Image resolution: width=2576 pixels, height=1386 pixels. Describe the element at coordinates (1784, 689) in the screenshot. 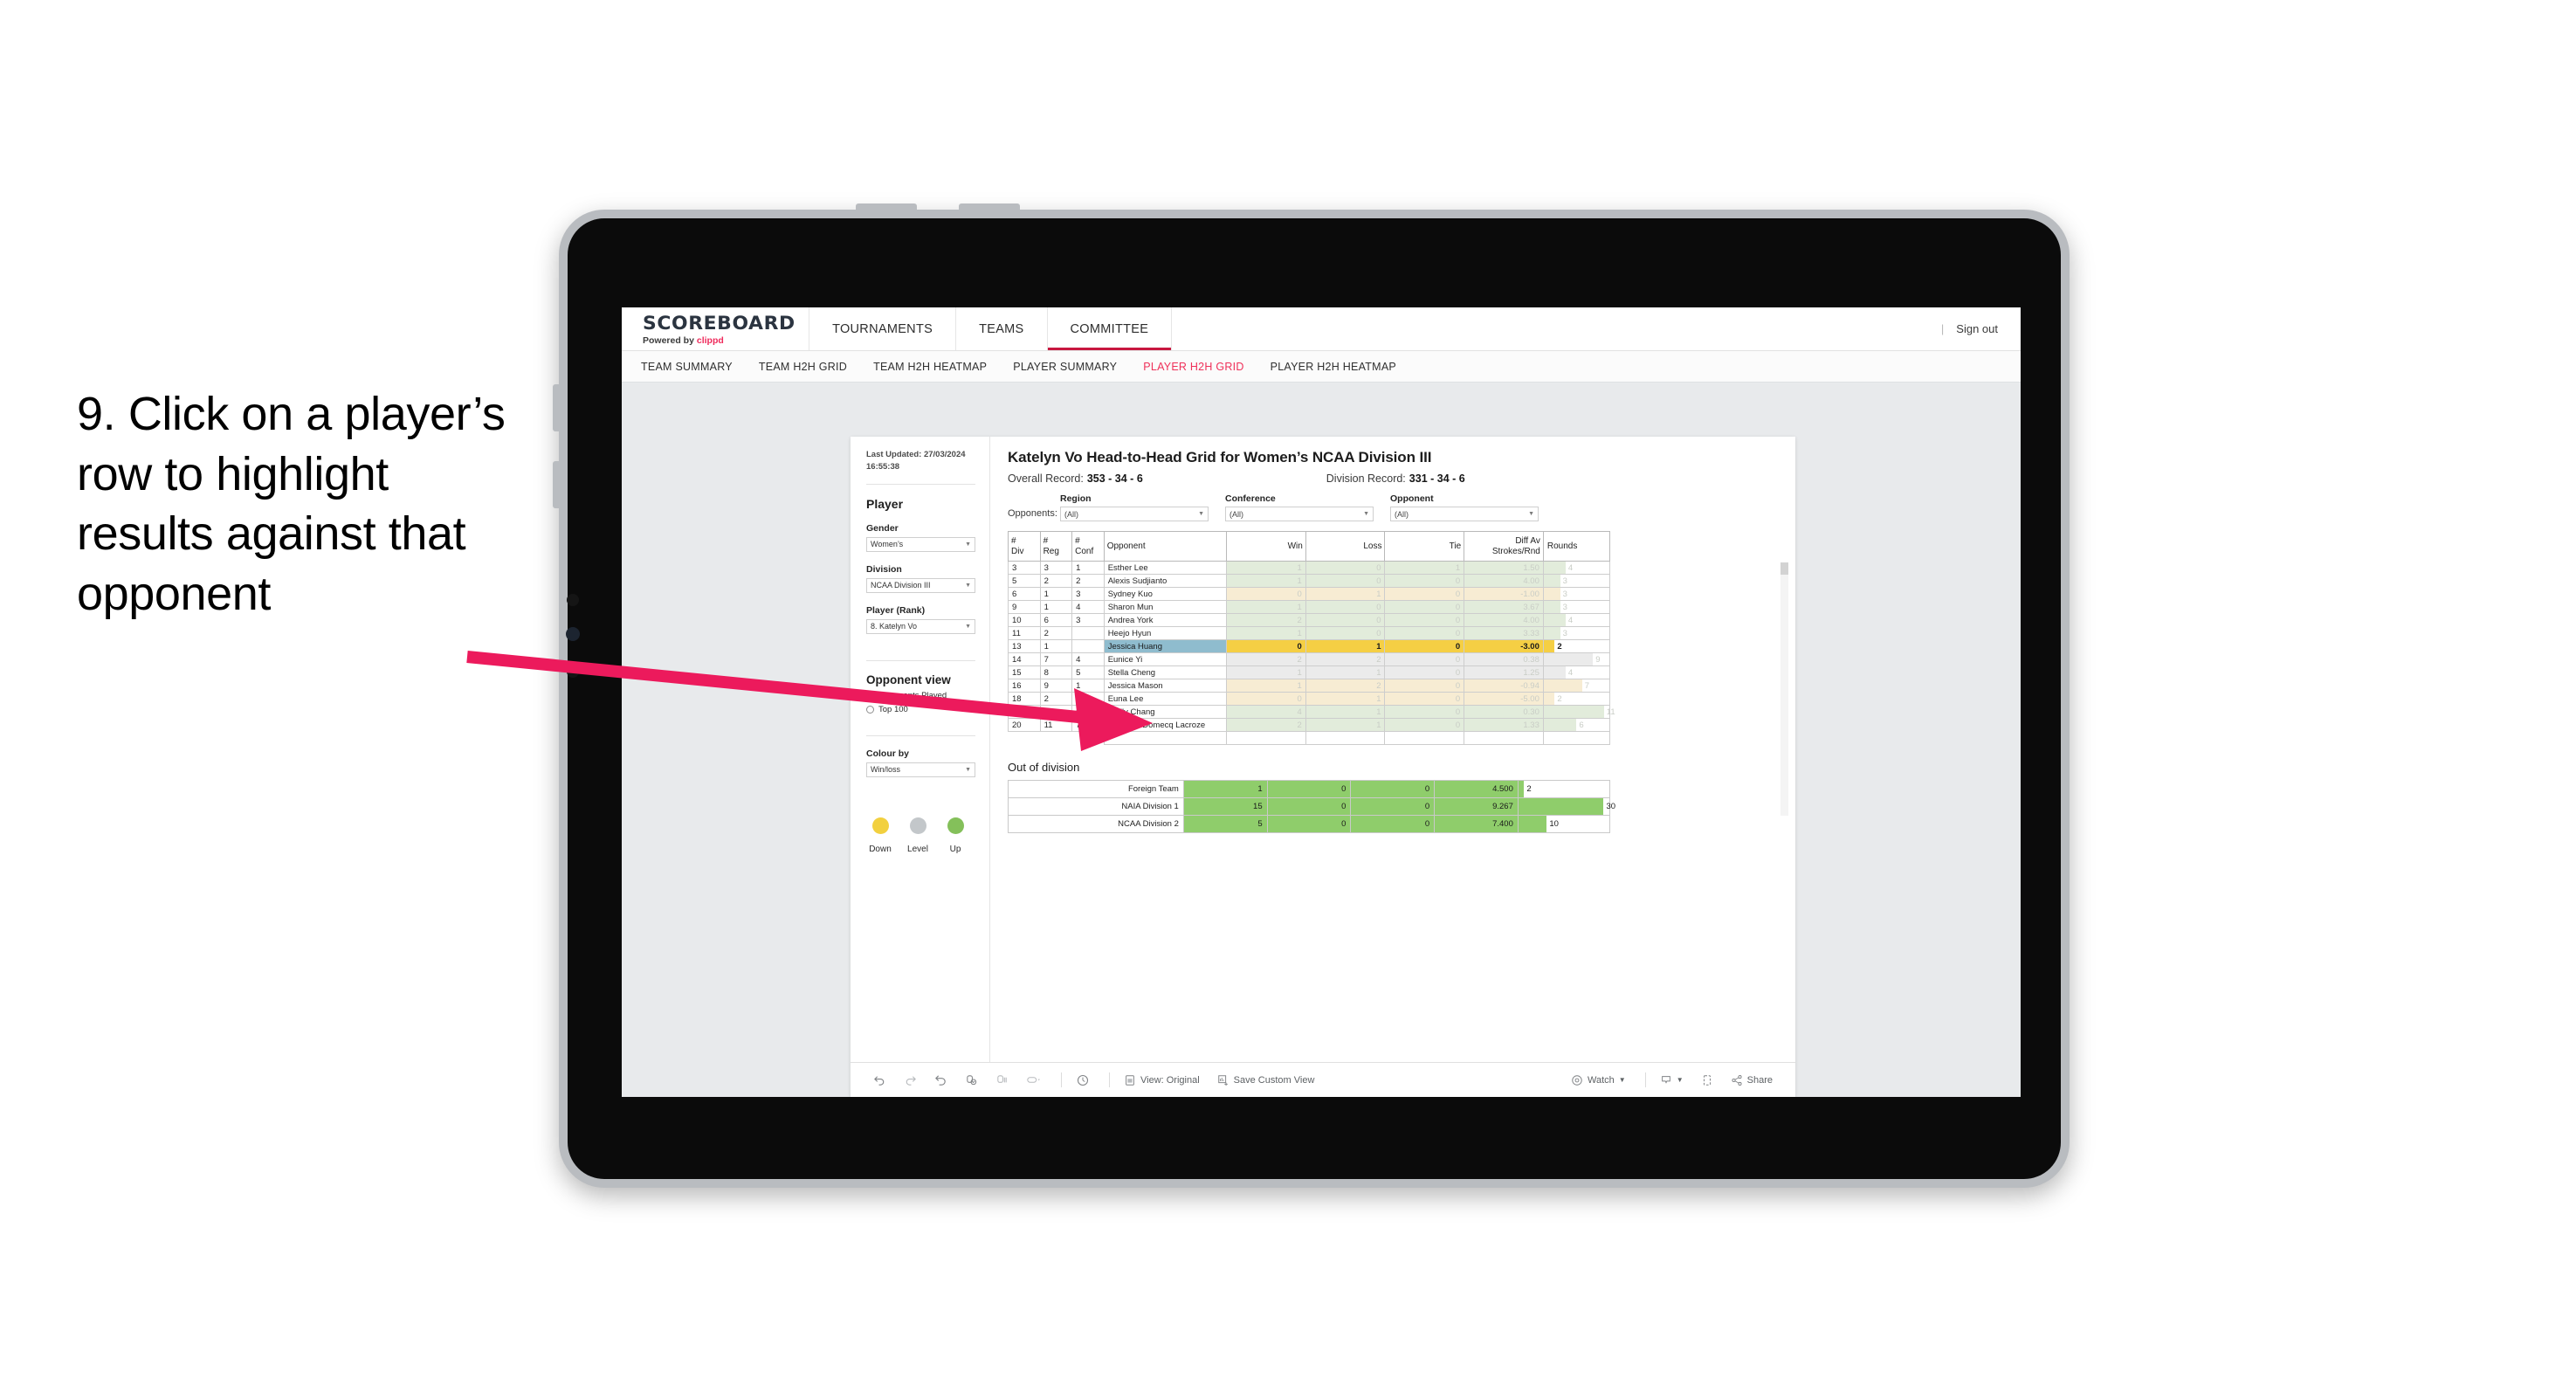

I see `grid-scrollbar-track` at that location.